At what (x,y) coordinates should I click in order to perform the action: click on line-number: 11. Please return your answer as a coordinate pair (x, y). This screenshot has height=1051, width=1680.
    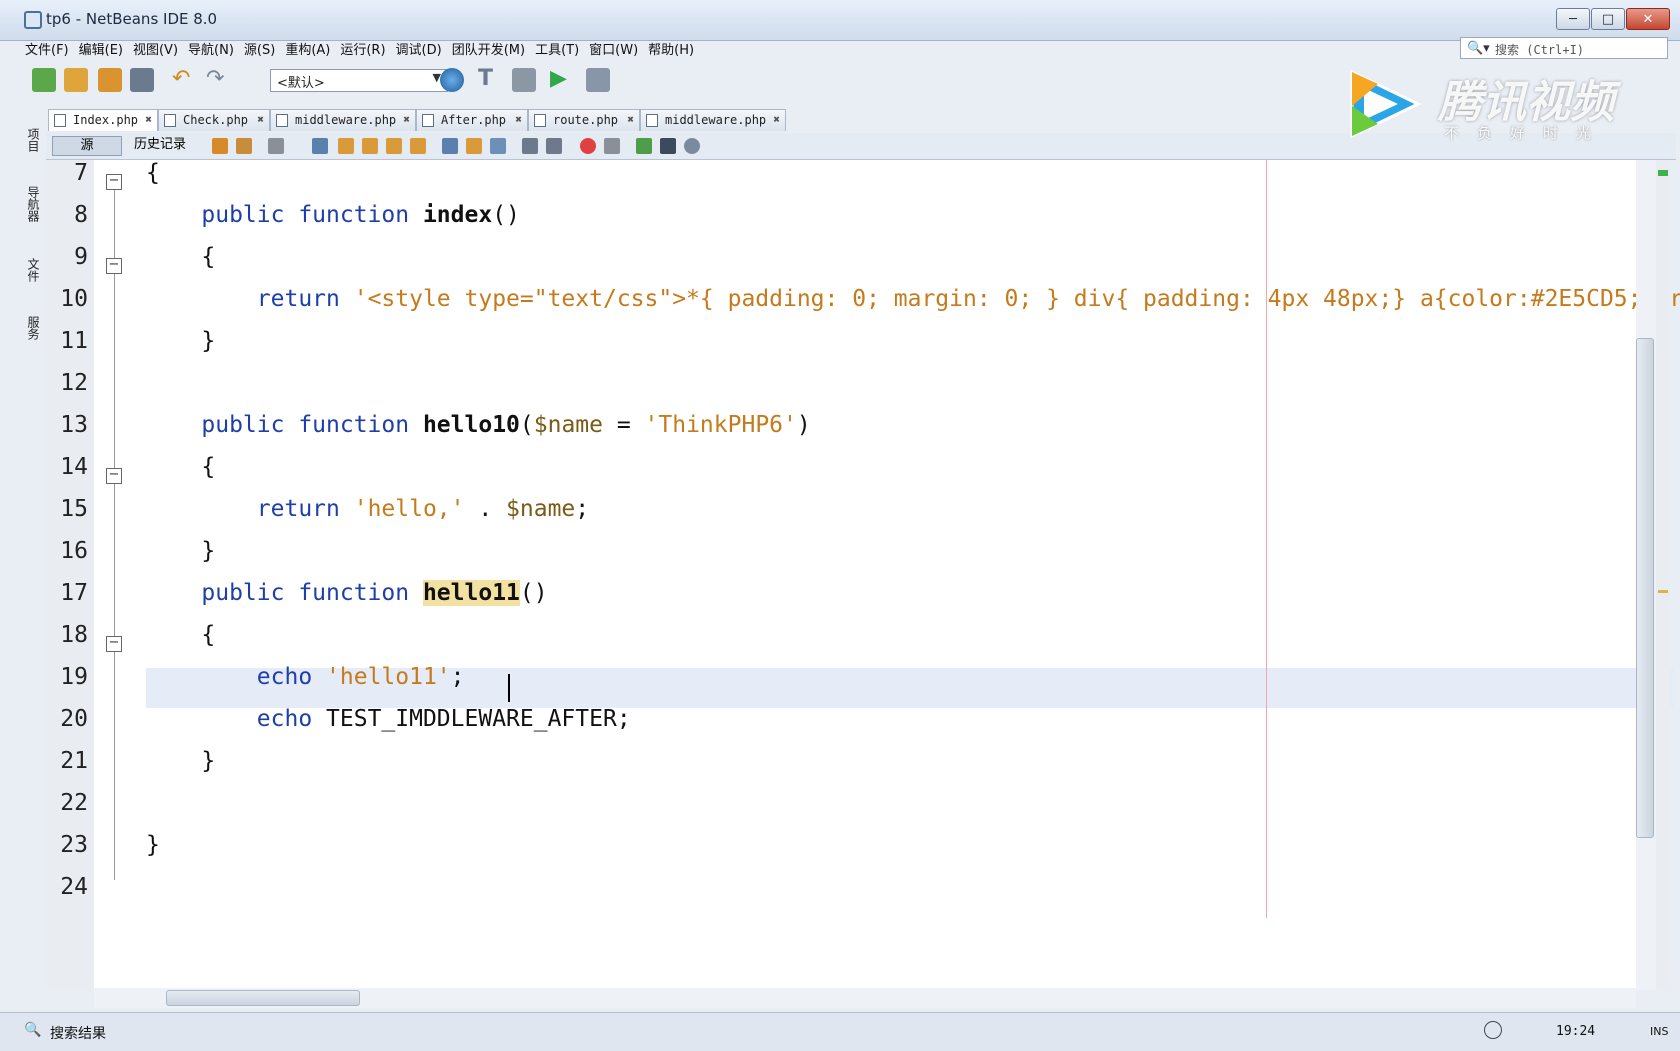
    Looking at the image, I should click on (74, 341).